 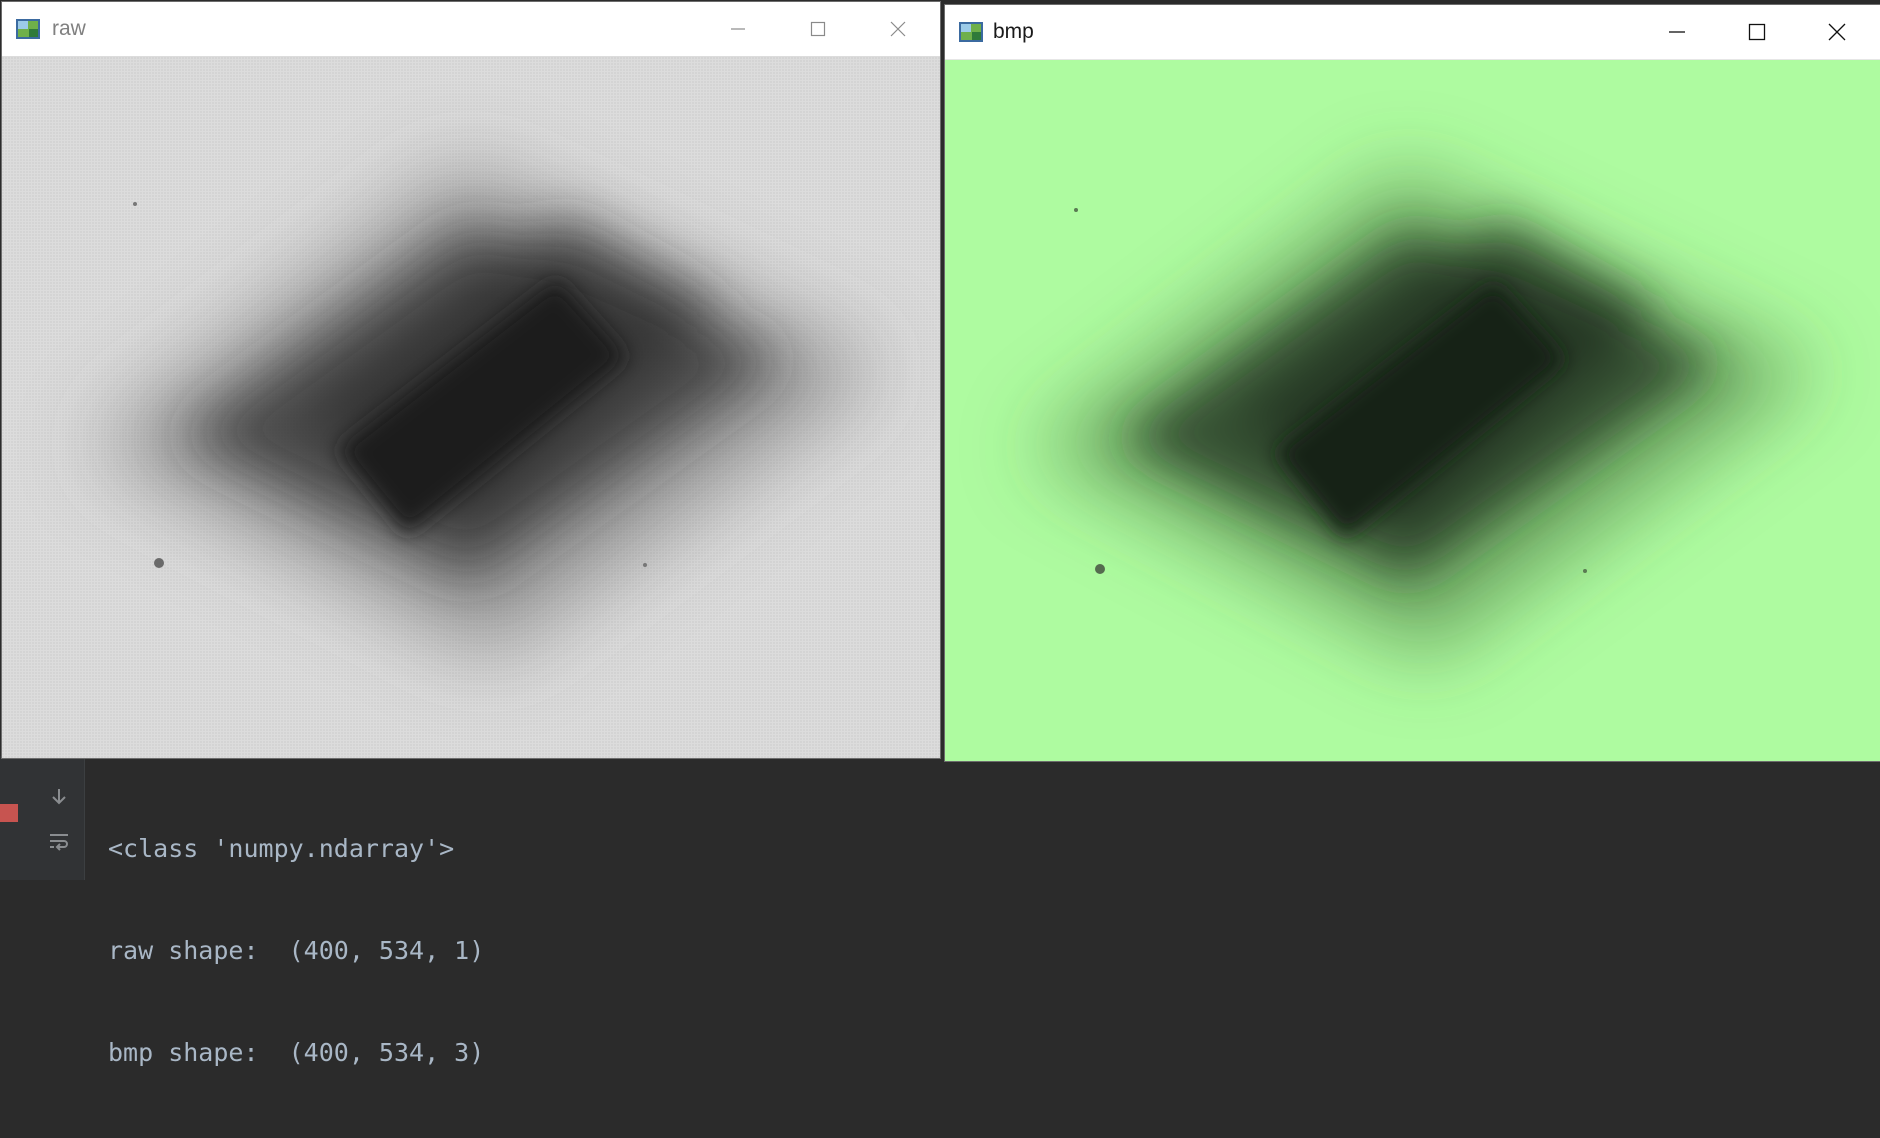 I want to click on raw-window-titlebar: raw, so click(x=471, y=29).